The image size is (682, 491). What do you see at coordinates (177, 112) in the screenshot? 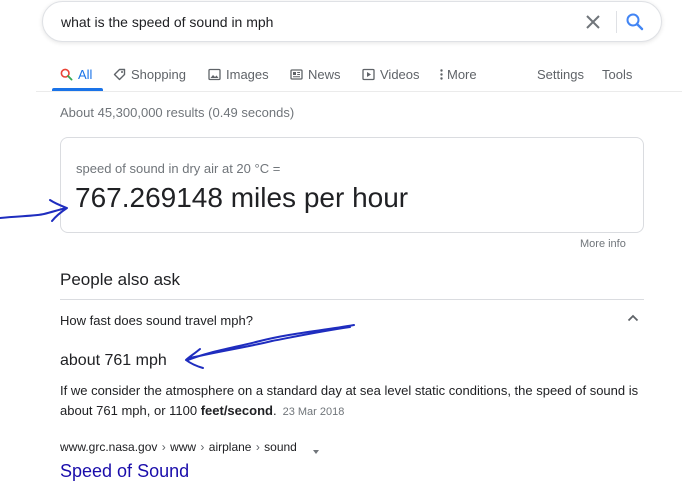
I see `result-stats: About 45,300,000 results (0.49 seconds)` at bounding box center [177, 112].